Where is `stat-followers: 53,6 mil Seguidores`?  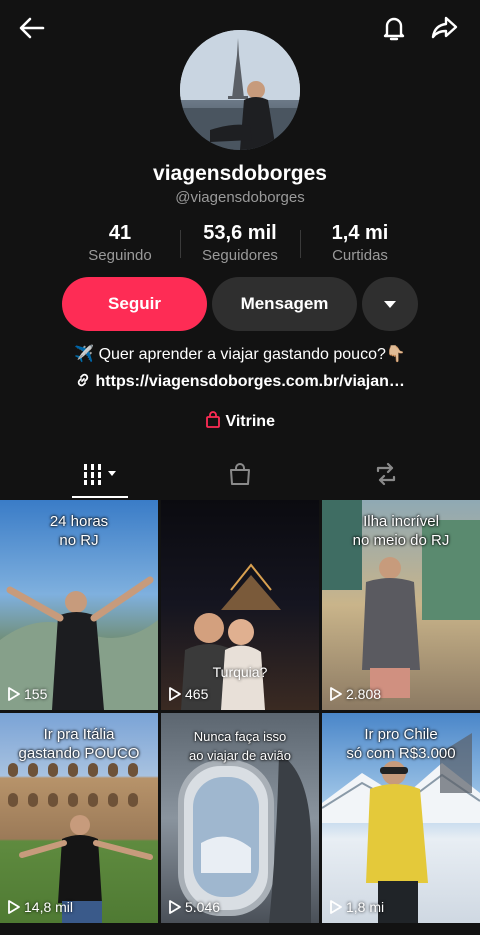
stat-followers: 53,6 mil Seguidores is located at coordinates (240, 245).